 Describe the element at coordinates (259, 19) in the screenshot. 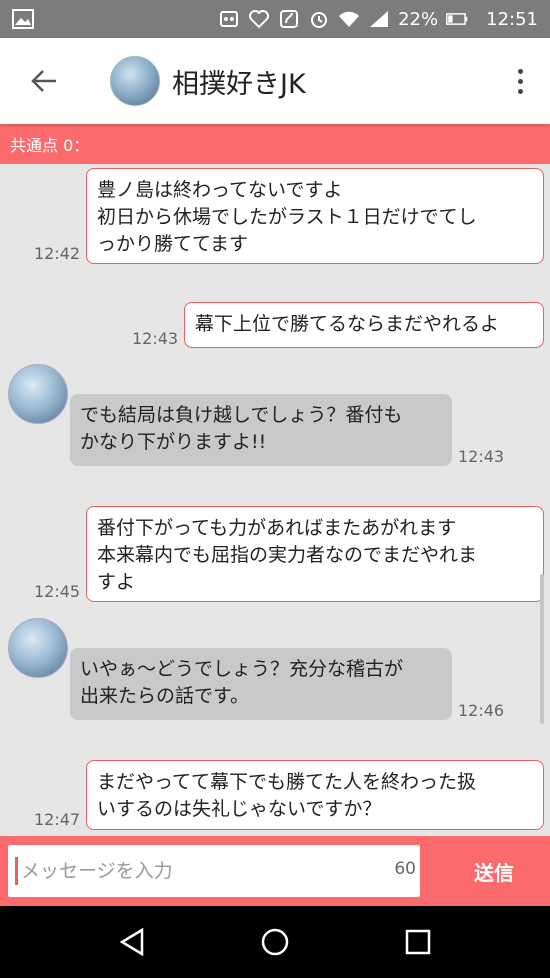

I see `heart-app-icon` at that location.